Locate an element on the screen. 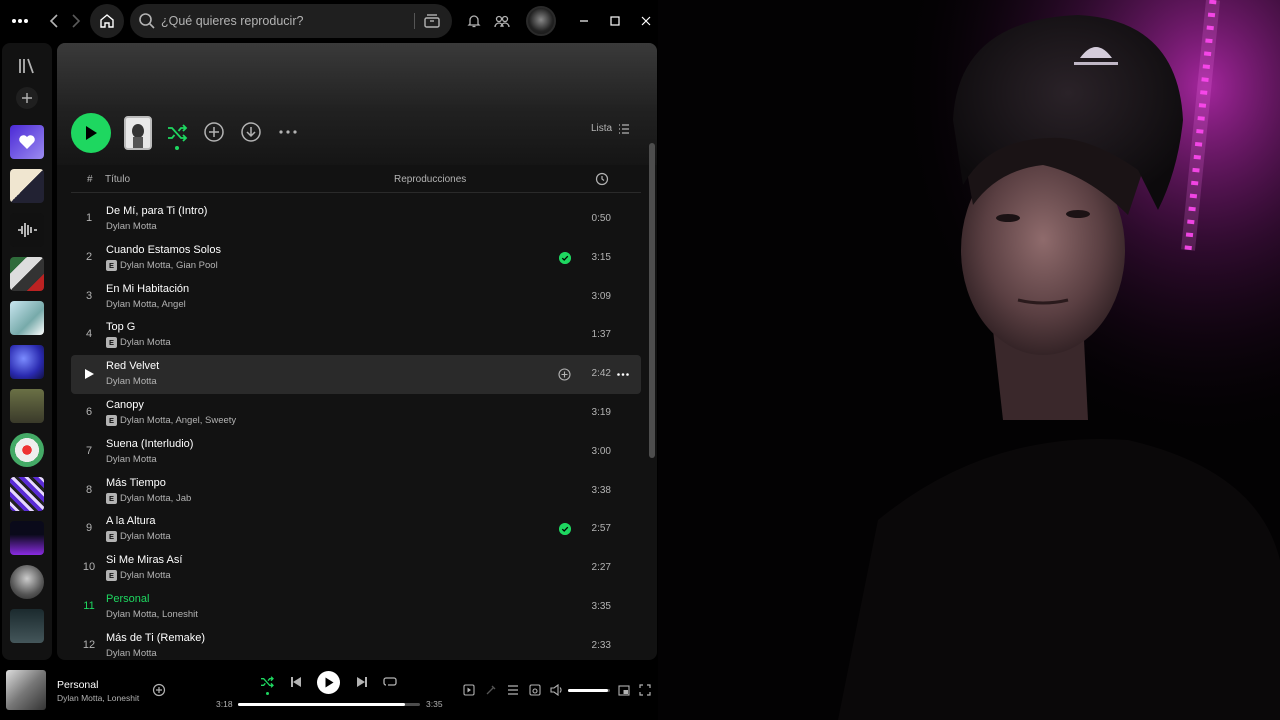 This screenshot has height=720, width=1280. track-title: Más Tiempo is located at coordinates (136, 483).